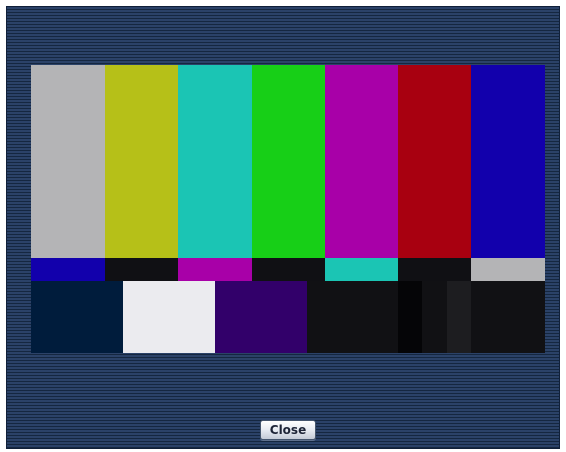 The height and width of the screenshot is (452, 566). What do you see at coordinates (508, 161) in the screenshot?
I see `bar-blue` at bounding box center [508, 161].